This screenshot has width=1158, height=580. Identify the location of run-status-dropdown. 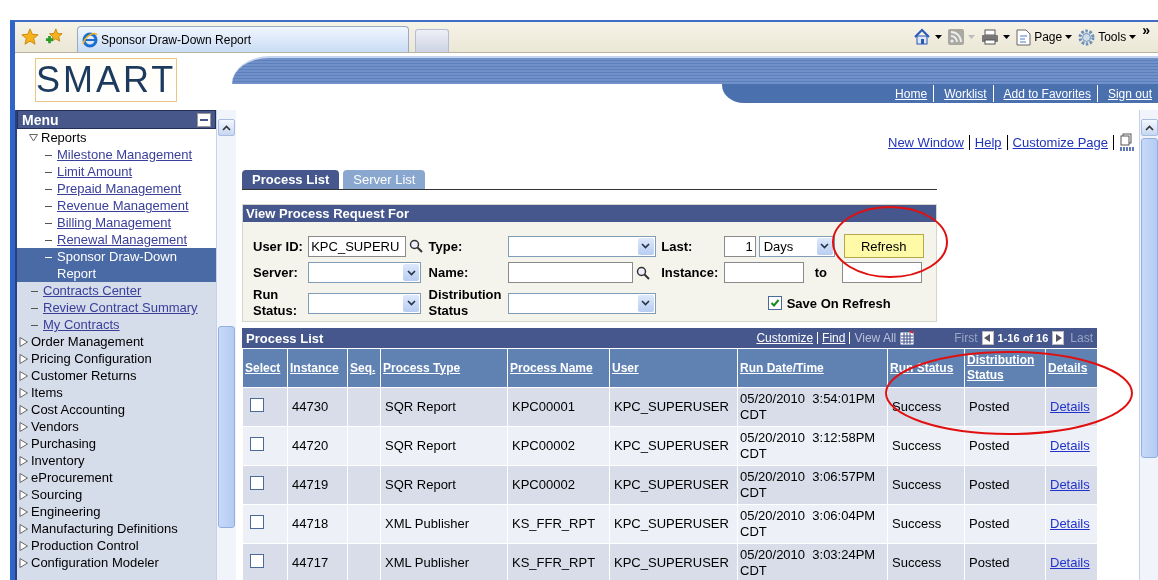
(365, 303).